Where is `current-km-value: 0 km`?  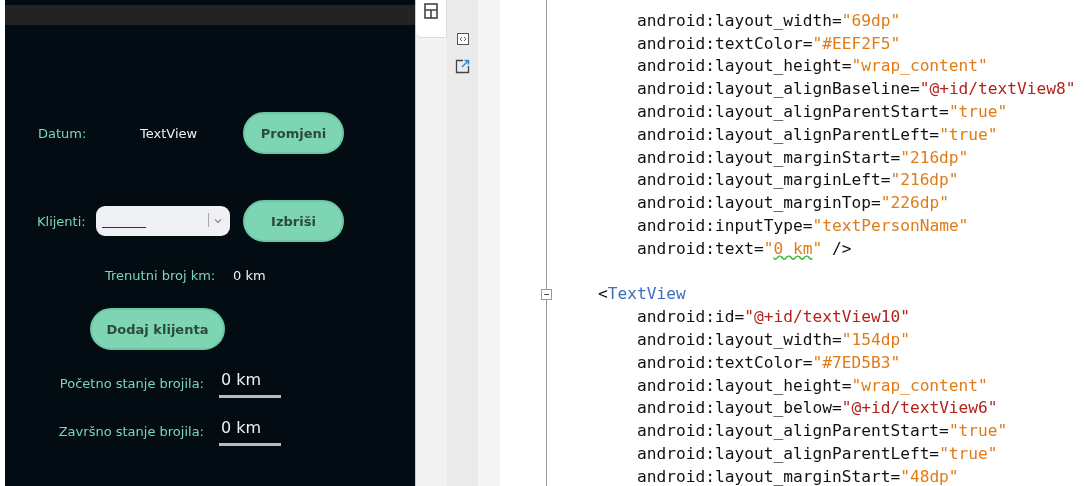
current-km-value: 0 km is located at coordinates (249, 275).